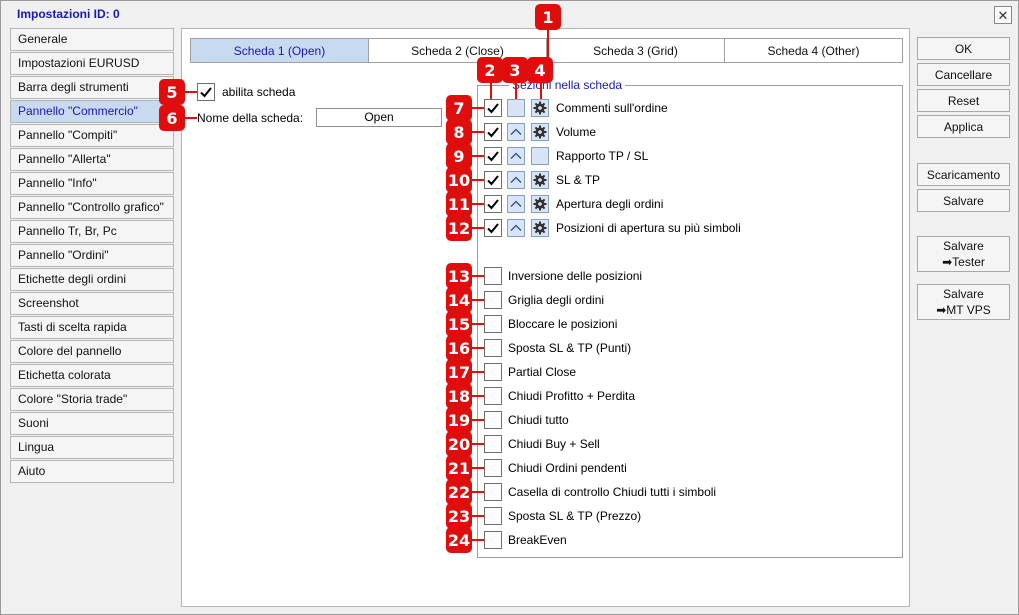  Describe the element at coordinates (92, 183) in the screenshot. I see `sidebar-item: Pannello "Info"` at that location.